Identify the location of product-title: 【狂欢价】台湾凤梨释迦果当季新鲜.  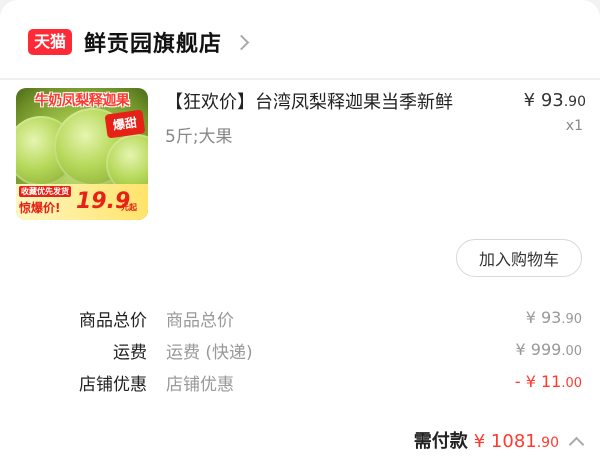
(309, 101).